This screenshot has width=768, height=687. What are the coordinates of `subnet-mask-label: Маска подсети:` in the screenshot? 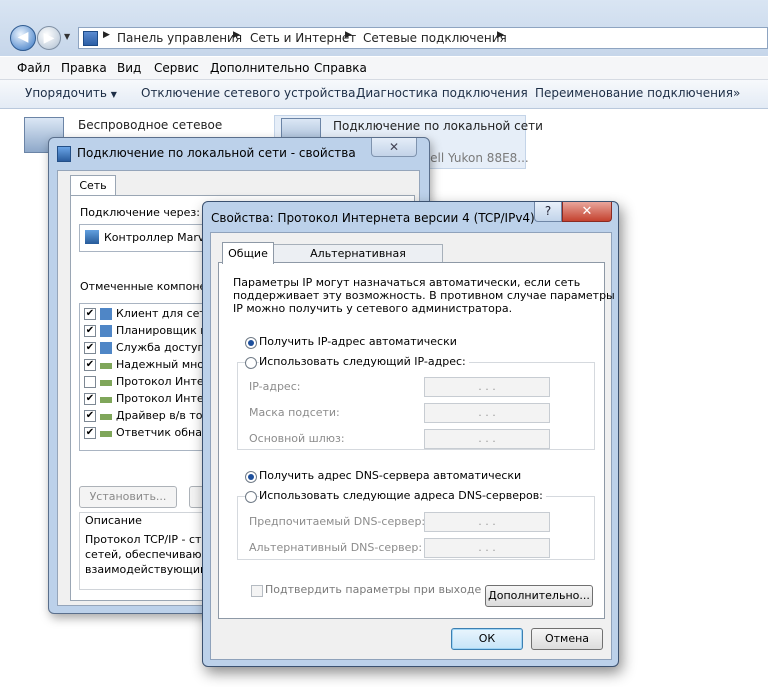 It's located at (294, 412).